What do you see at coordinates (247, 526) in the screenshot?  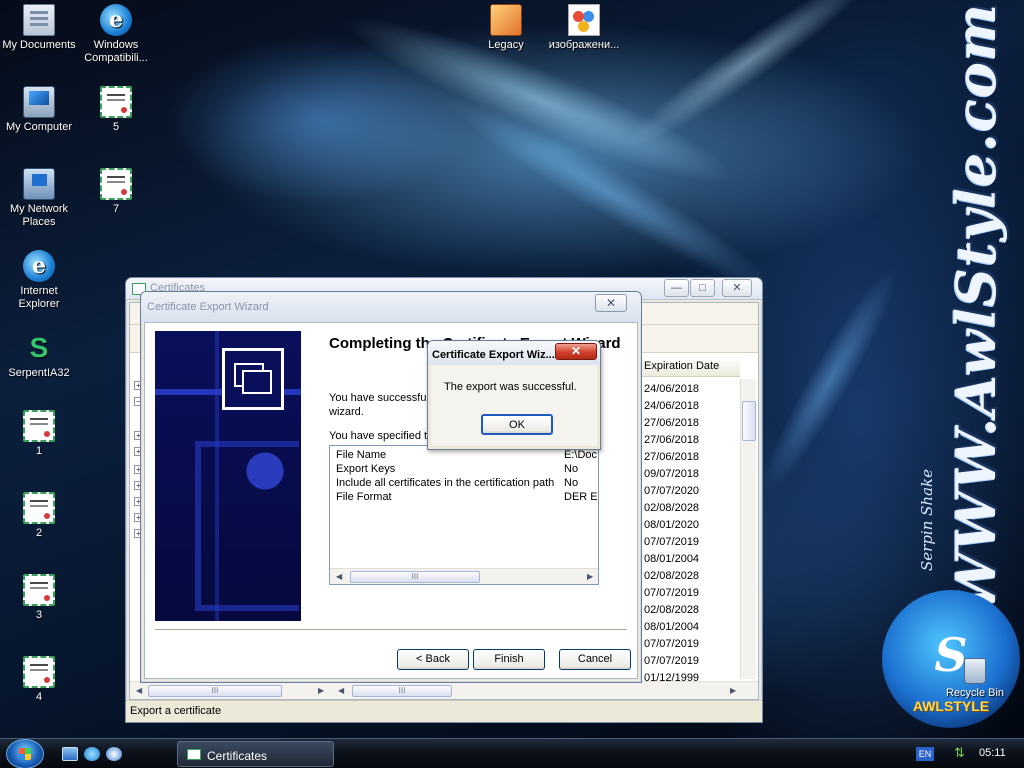 I see `wizard-banner-decoration` at bounding box center [247, 526].